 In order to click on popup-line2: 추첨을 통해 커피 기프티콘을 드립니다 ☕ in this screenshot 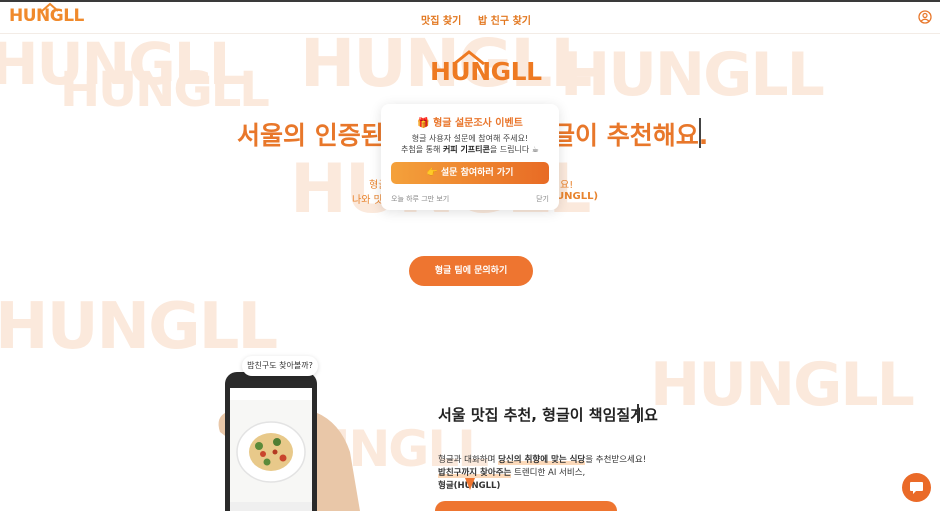, I will do `click(470, 149)`.